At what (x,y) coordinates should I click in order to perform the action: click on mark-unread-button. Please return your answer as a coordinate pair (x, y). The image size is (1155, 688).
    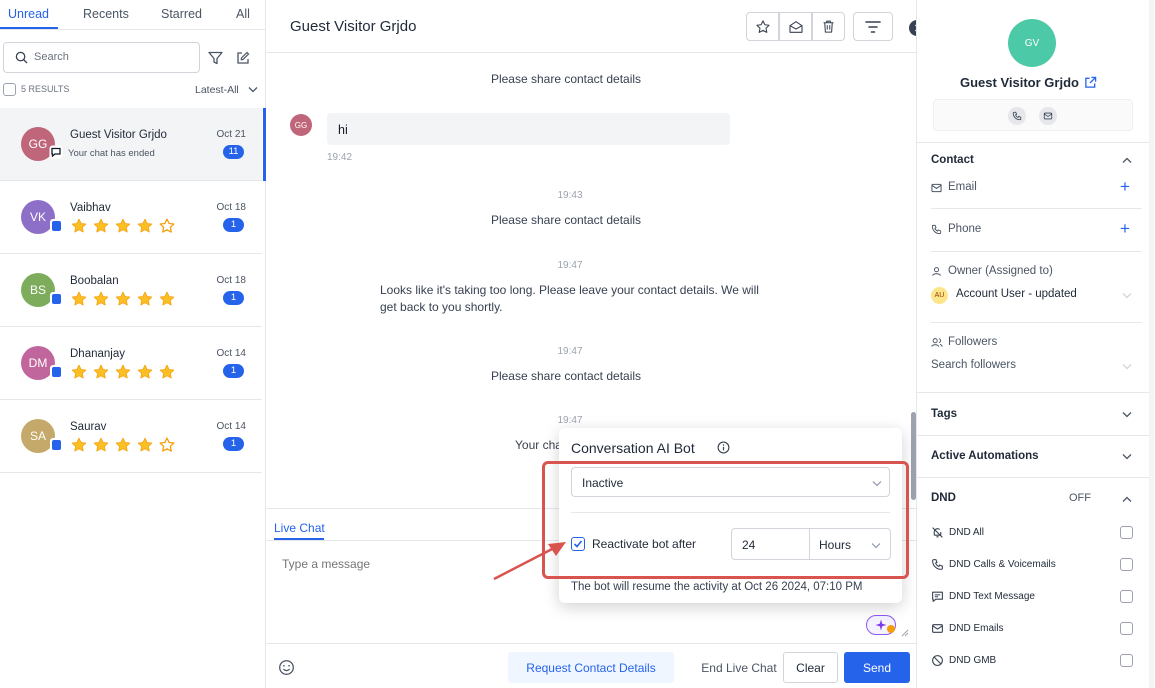
    Looking at the image, I should click on (795, 26).